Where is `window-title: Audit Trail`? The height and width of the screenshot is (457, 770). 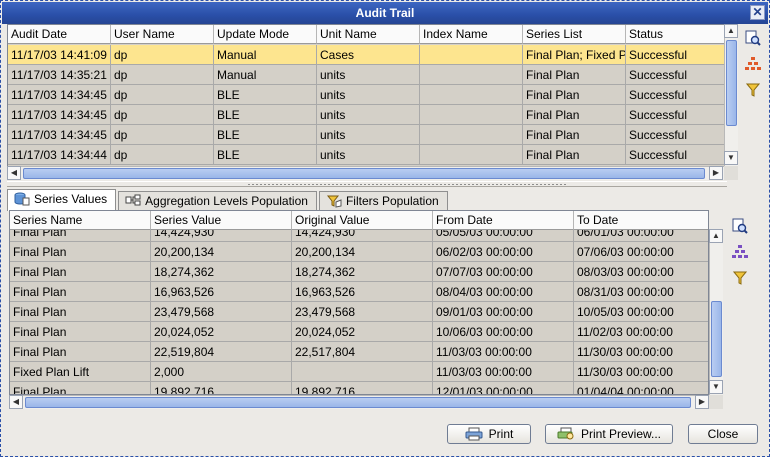 window-title: Audit Trail is located at coordinates (385, 13).